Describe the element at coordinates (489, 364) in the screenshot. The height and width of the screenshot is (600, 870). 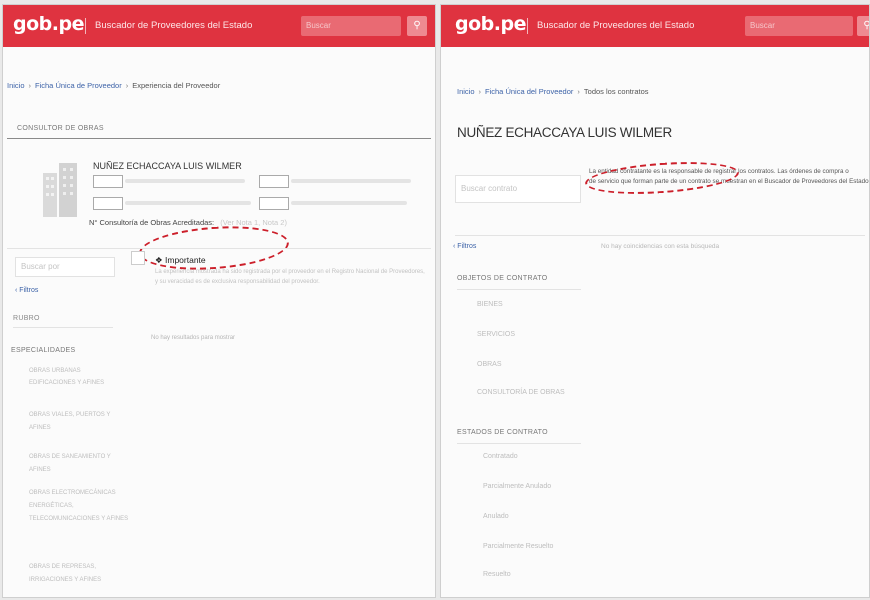
I see `objeto-filter-obras: OBRAS` at that location.